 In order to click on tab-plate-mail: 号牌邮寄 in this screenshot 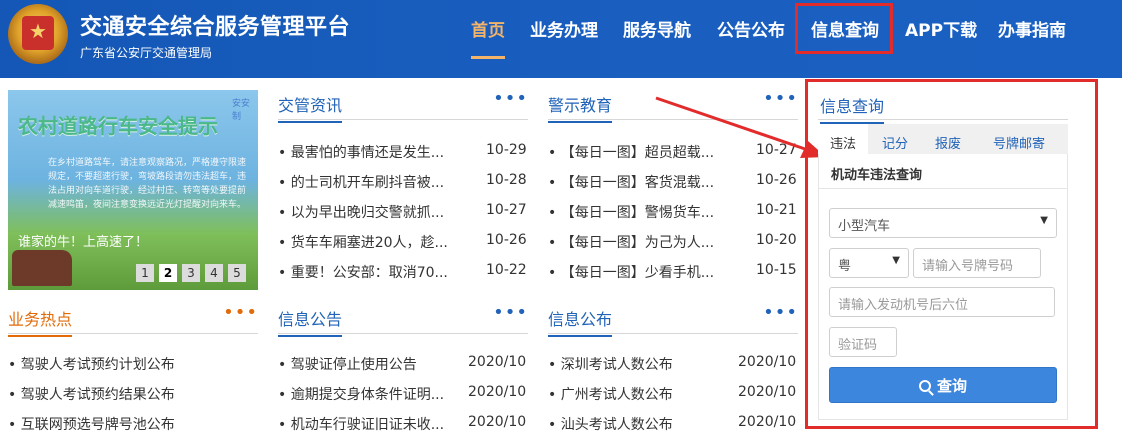, I will do `click(1019, 142)`.